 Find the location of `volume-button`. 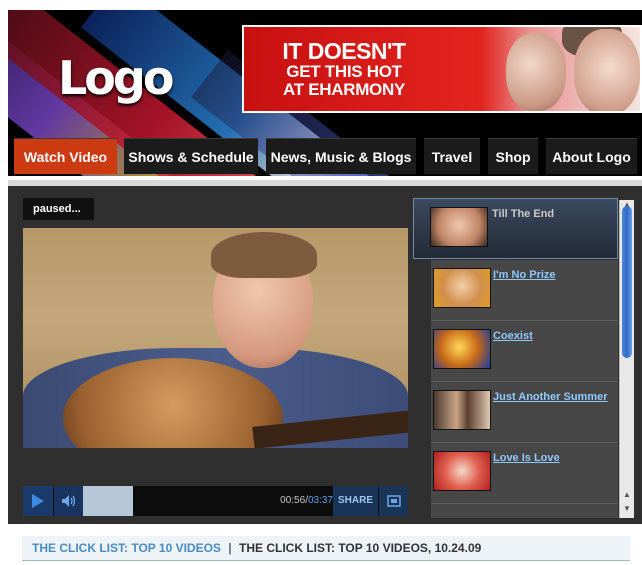

volume-button is located at coordinates (68, 501).